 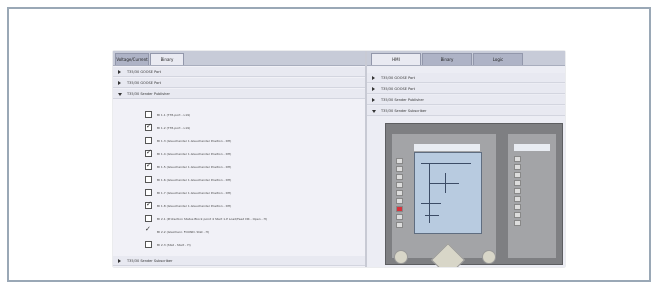 What do you see at coordinates (174, 115) in the screenshot?
I see `checkbox-label: BI 1.1 (T35.port - L19)` at bounding box center [174, 115].